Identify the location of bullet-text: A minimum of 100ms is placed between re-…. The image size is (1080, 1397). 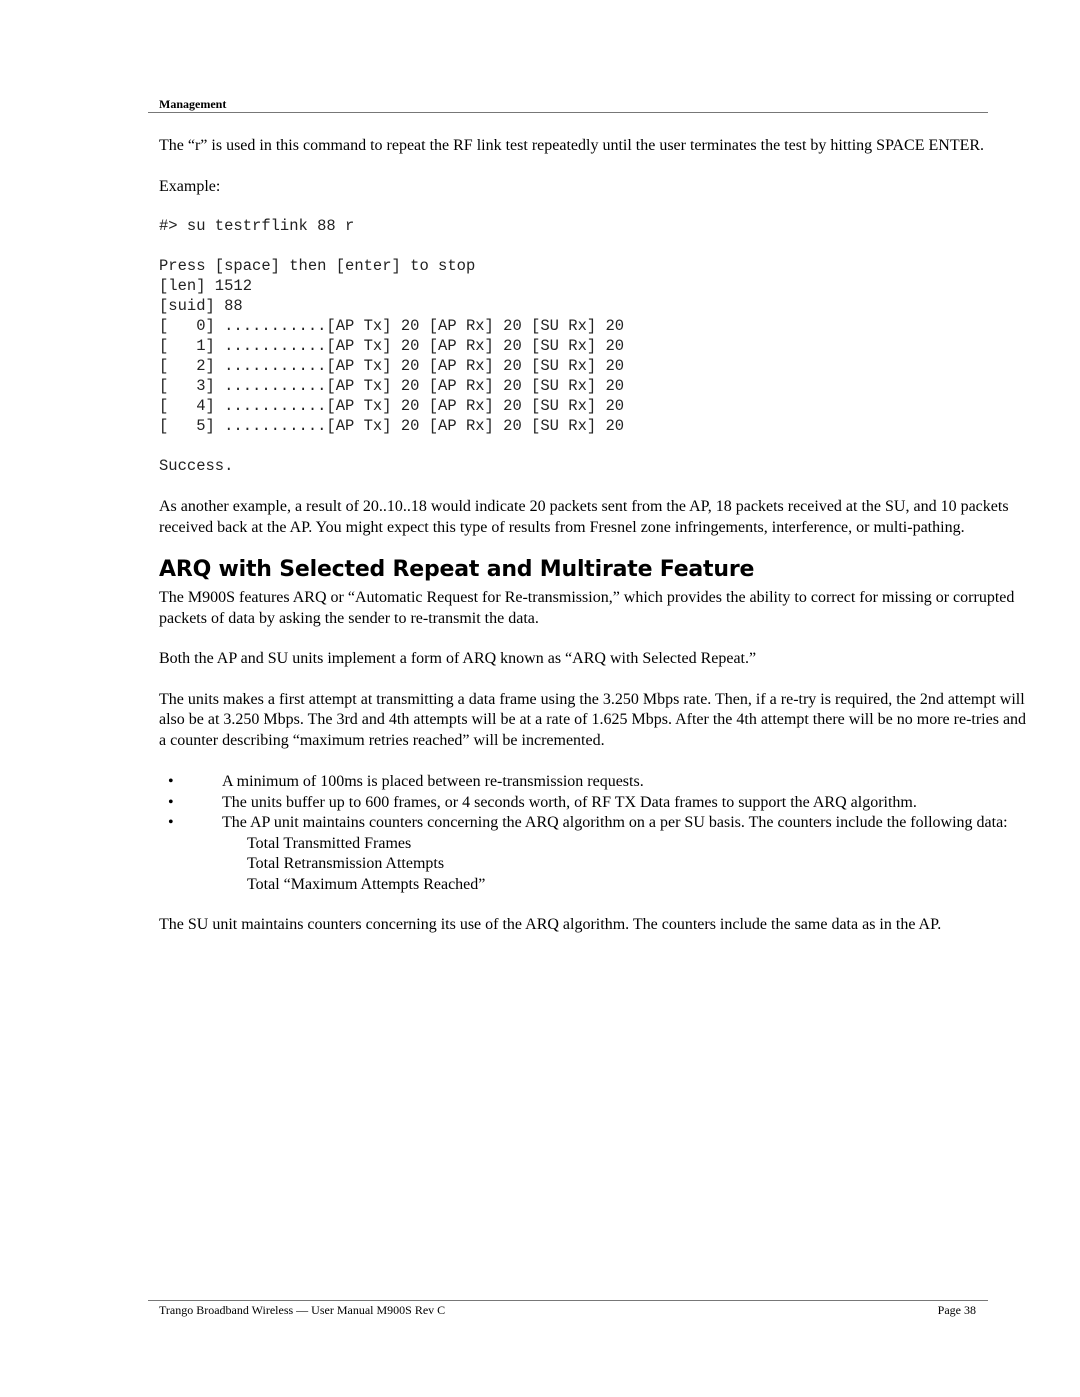
(433, 781).